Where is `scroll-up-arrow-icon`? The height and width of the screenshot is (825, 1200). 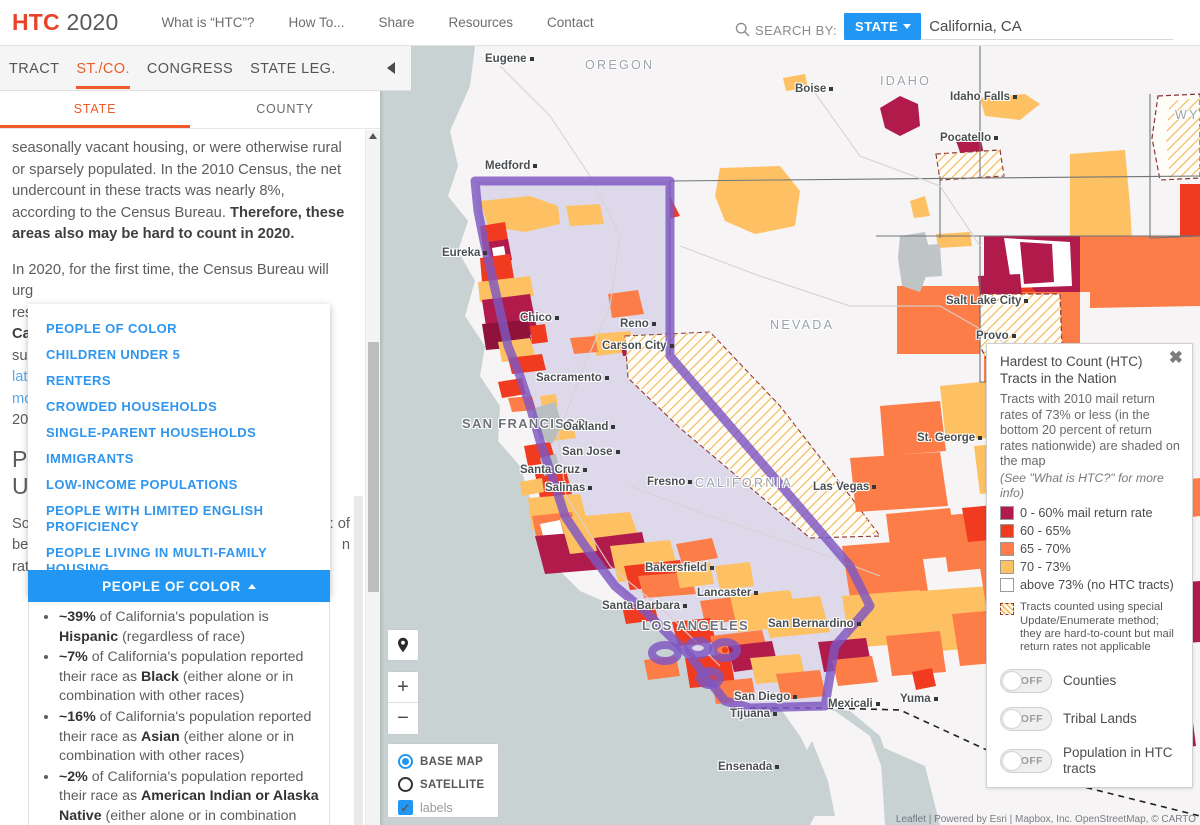
scroll-up-arrow-icon is located at coordinates (373, 136).